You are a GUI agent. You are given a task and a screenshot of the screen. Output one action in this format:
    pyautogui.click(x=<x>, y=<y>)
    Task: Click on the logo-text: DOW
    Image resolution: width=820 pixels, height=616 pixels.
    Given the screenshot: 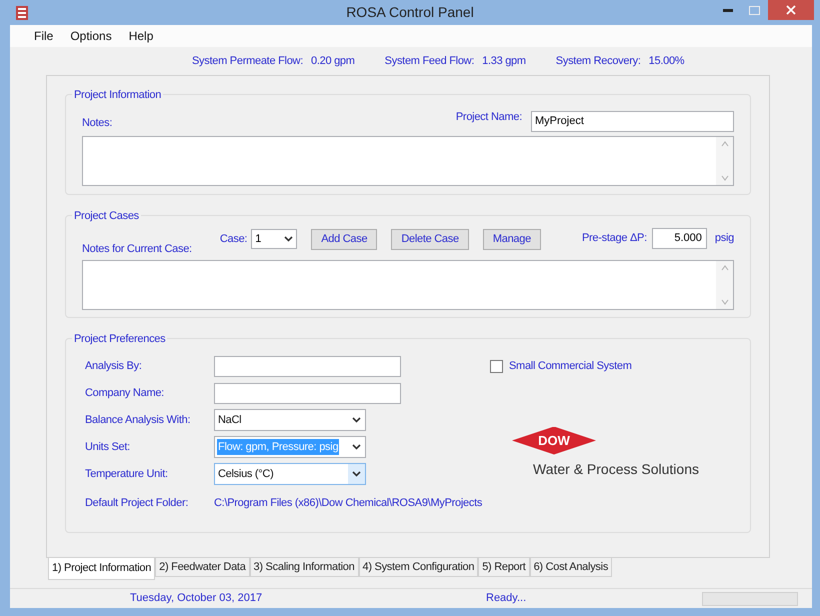 What is the action you would take?
    pyautogui.click(x=554, y=441)
    